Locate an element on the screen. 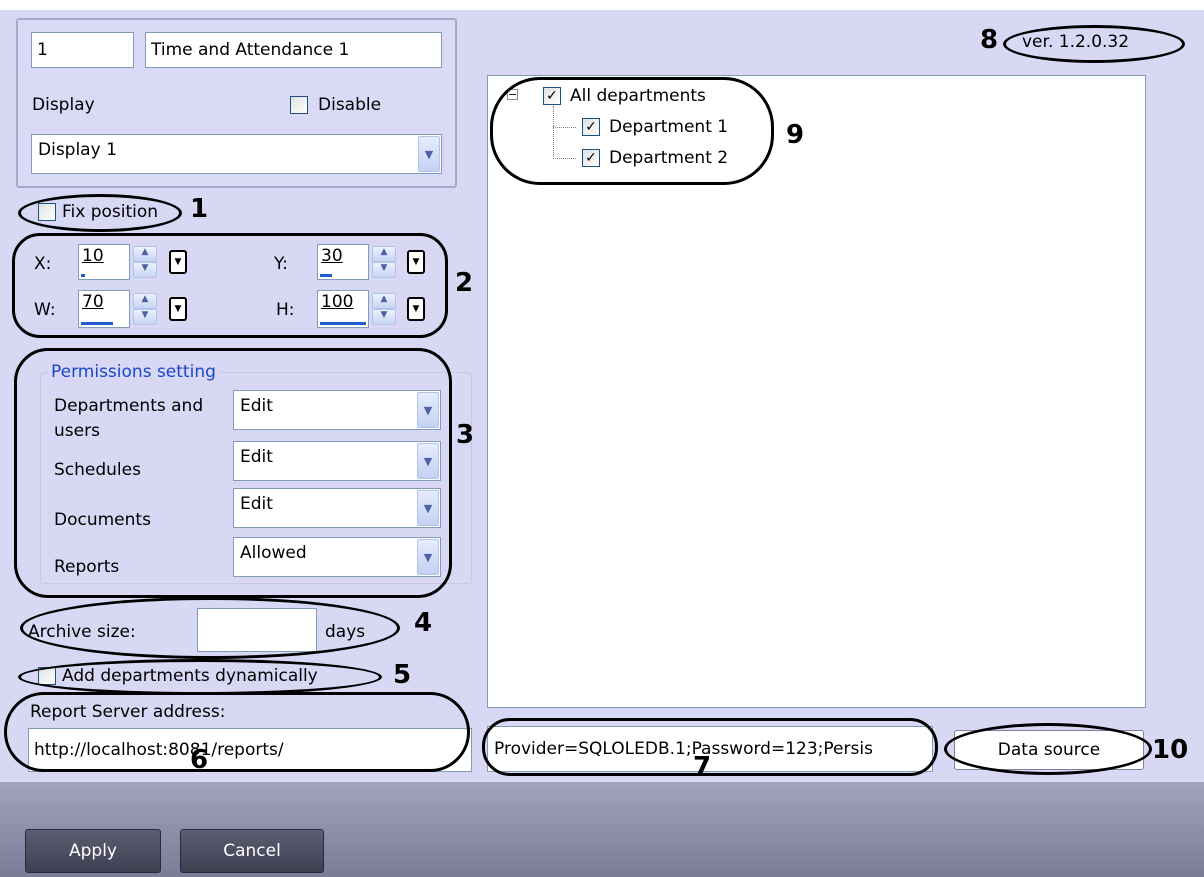 Image resolution: width=1204 pixels, height=877 pixels. w-label: W: is located at coordinates (45, 310).